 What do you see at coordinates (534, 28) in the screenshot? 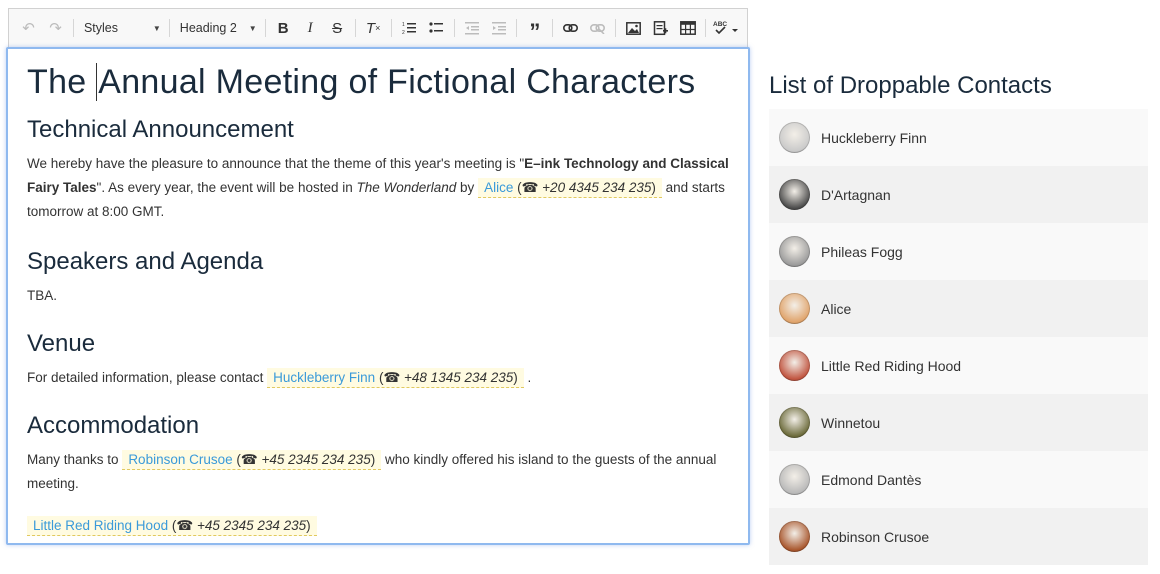
I see `blockquote-icon: ”` at bounding box center [534, 28].